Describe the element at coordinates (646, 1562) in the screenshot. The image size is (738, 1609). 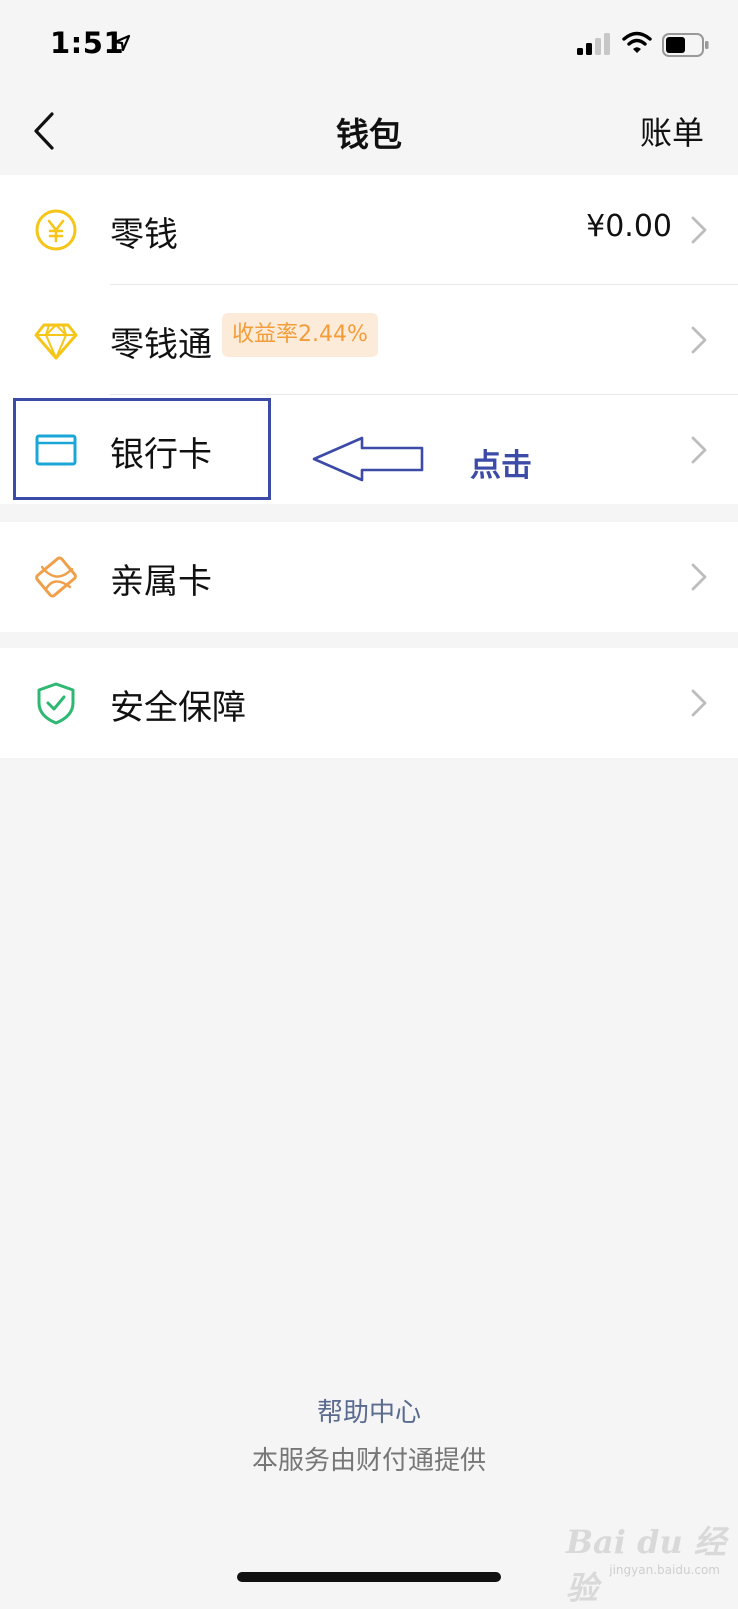
I see `baidu-watermark: Bai du 经验 jingyan.baidu.com` at that location.